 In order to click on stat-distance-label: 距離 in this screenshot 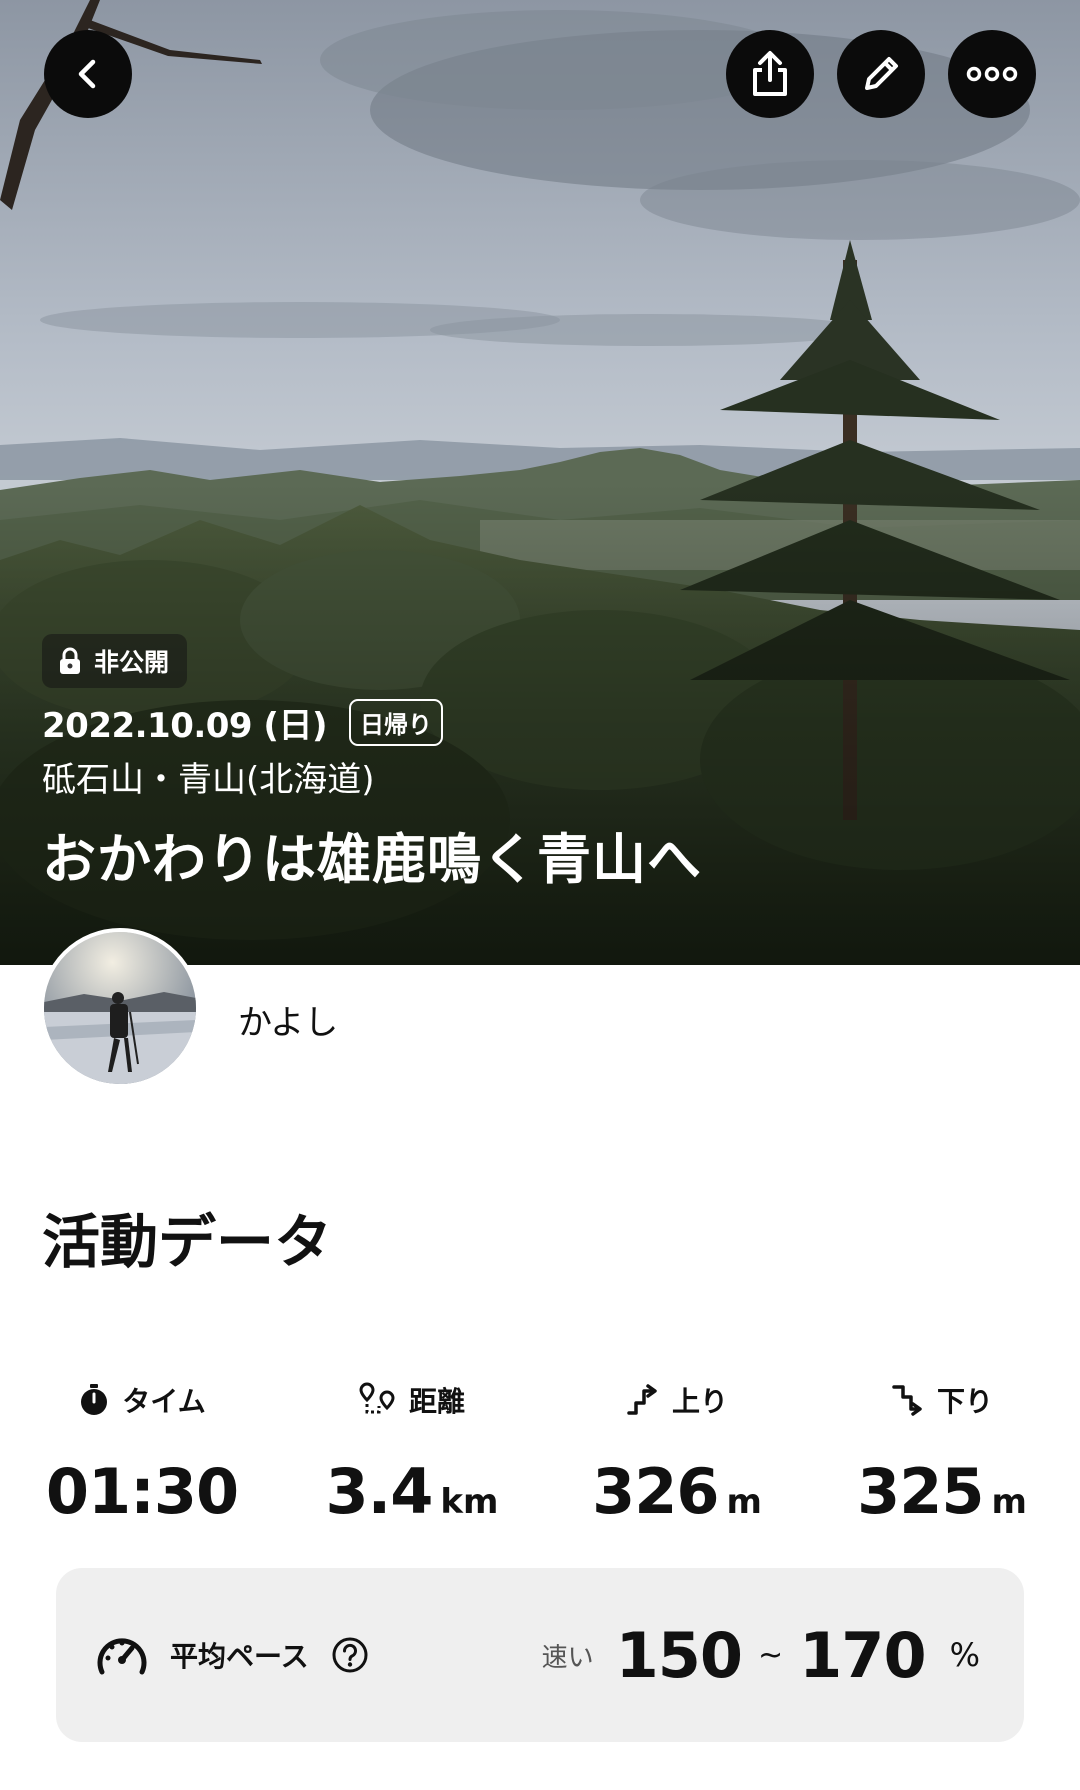, I will do `click(436, 1401)`.